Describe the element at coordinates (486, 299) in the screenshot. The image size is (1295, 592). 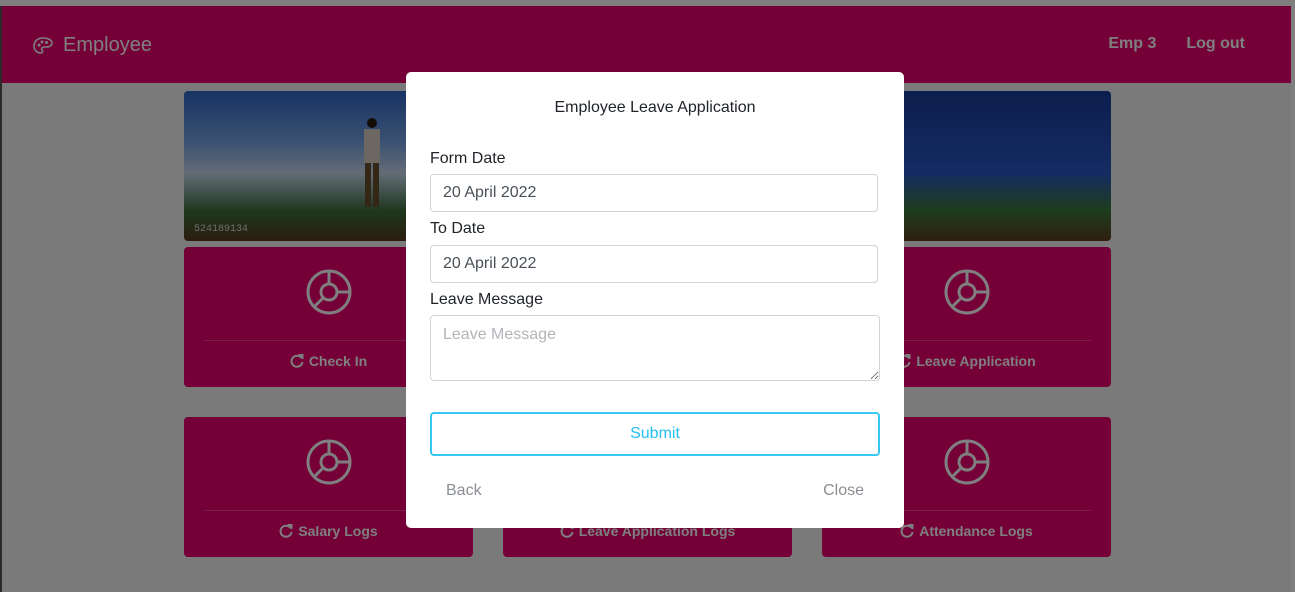
I see `leave-message-label: Leave Message` at that location.